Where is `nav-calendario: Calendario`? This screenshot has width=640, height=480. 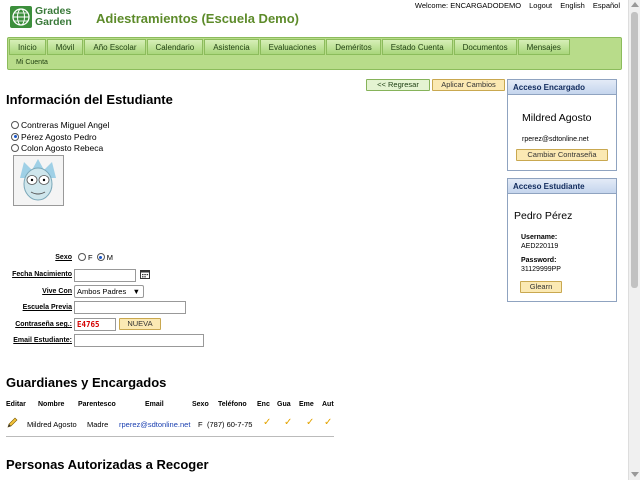 nav-calendario: Calendario is located at coordinates (175, 47).